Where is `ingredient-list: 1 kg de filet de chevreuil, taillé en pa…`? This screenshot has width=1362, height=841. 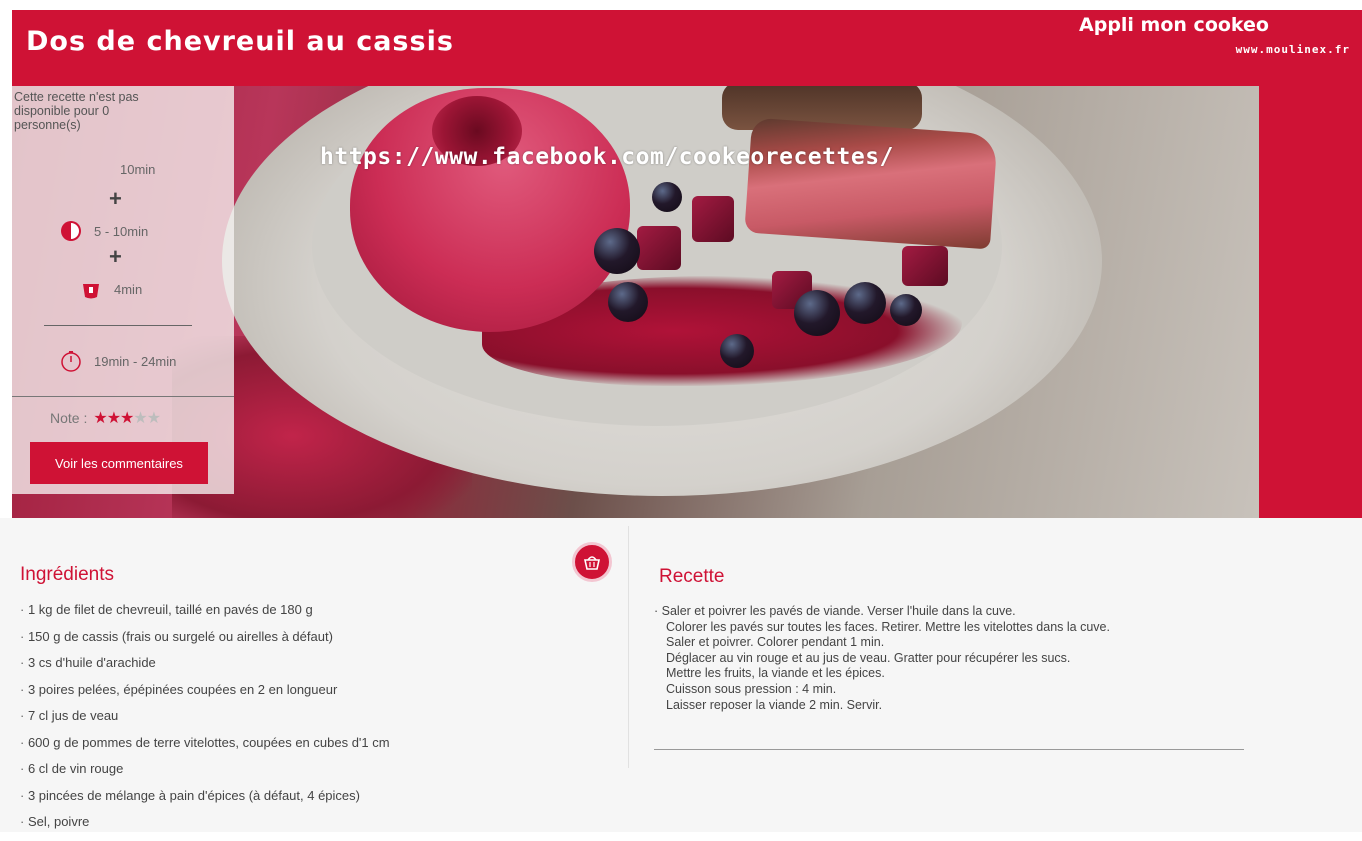 ingredient-list: 1 kg de filet de chevreuil, taillé en pa… is located at coordinates (205, 721).